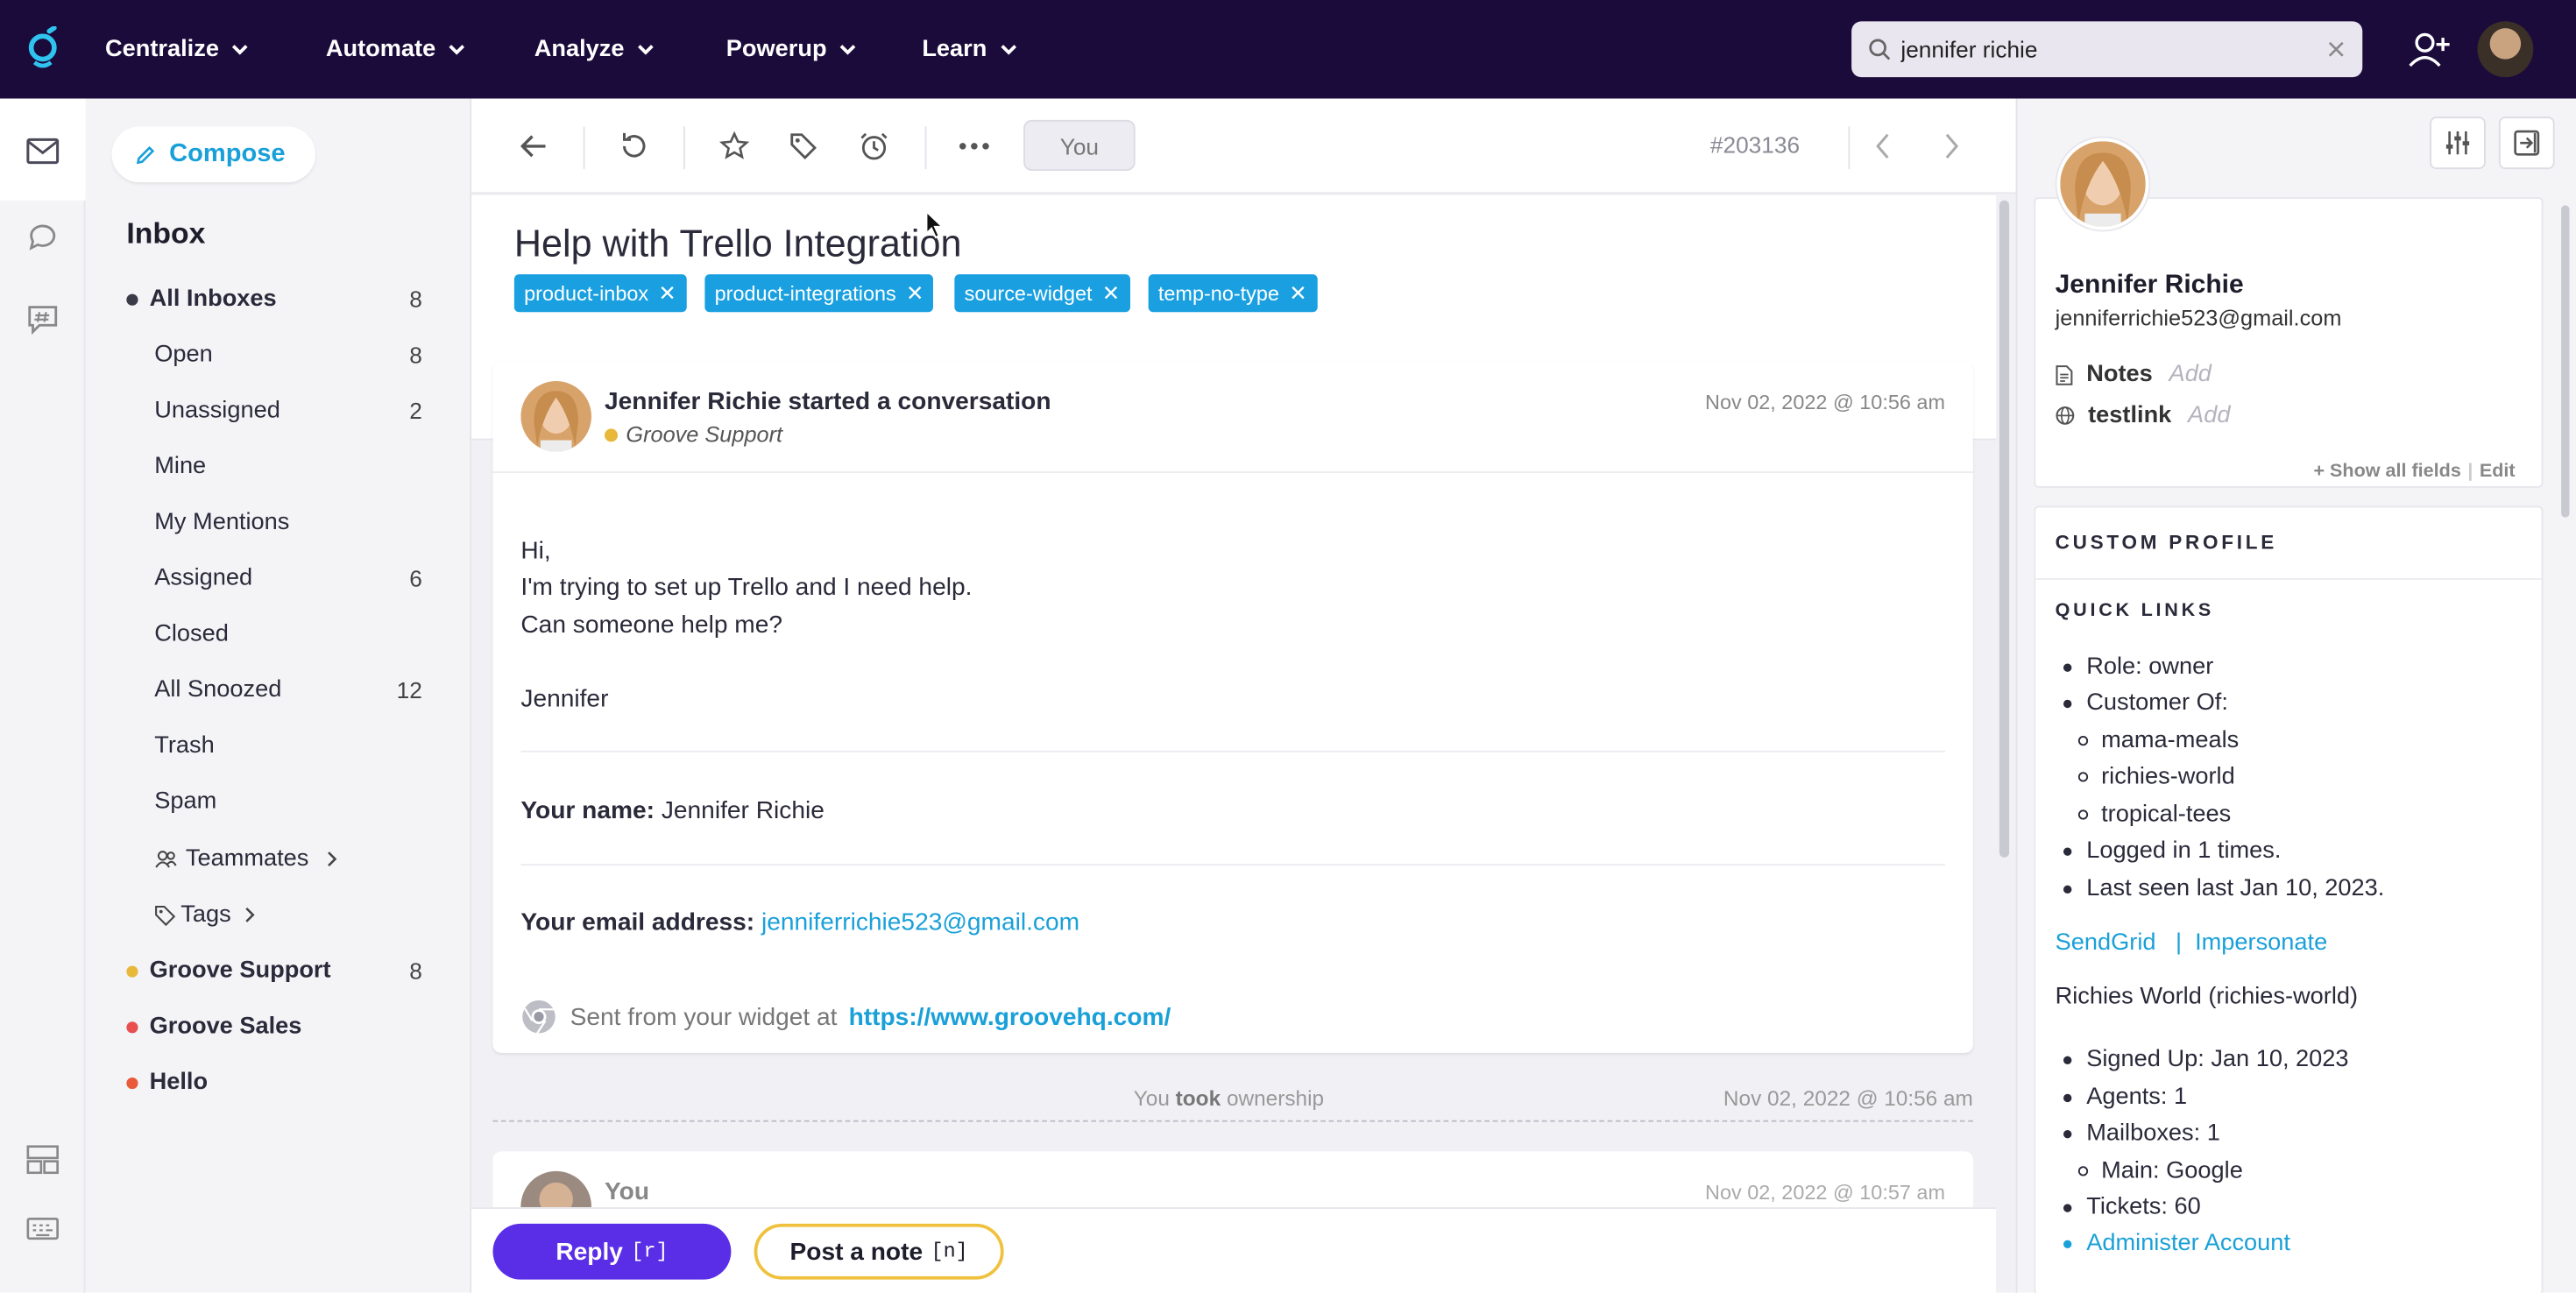 The height and width of the screenshot is (1293, 2576). What do you see at coordinates (1042, 293) in the screenshot?
I see `tag-chip: source-widget ✕` at bounding box center [1042, 293].